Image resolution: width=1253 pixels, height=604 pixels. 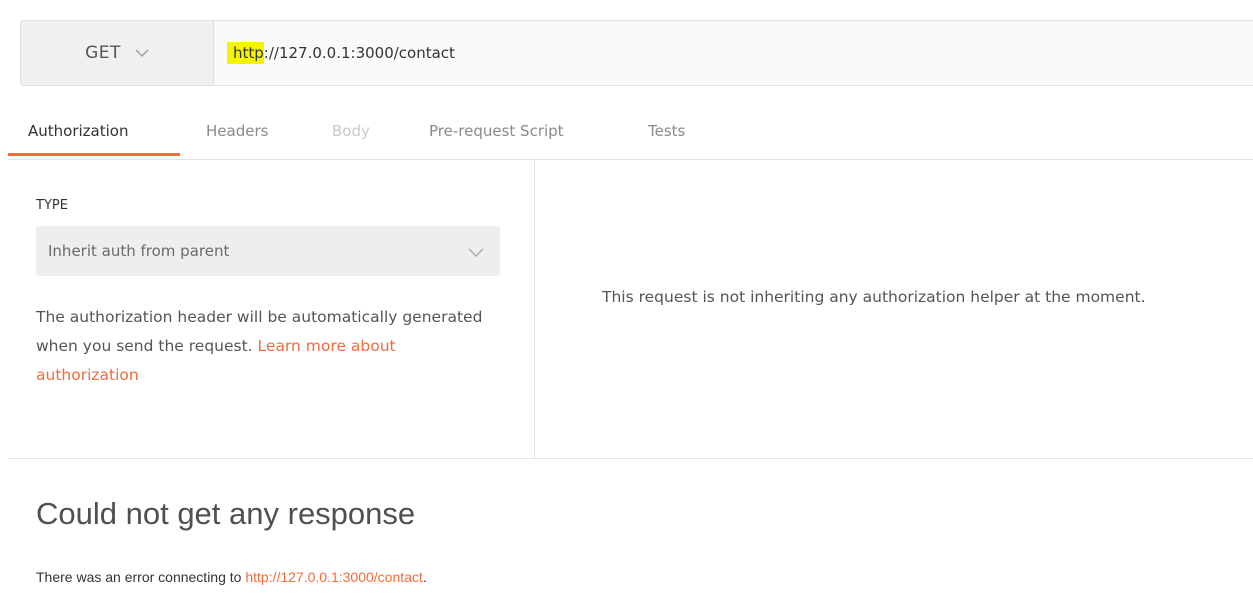 I want to click on method-dropdown: GET, so click(x=117, y=53).